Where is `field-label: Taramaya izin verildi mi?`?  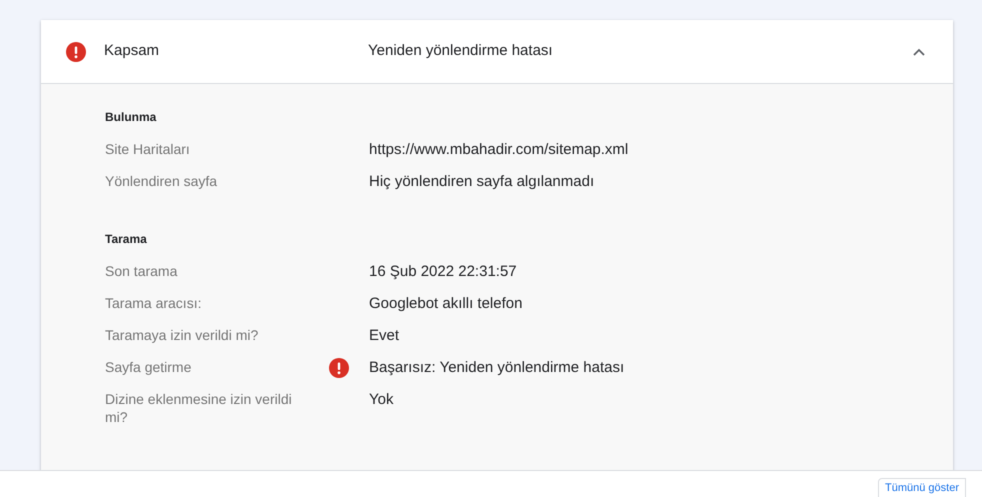 field-label: Taramaya izin verildi mi? is located at coordinates (182, 335).